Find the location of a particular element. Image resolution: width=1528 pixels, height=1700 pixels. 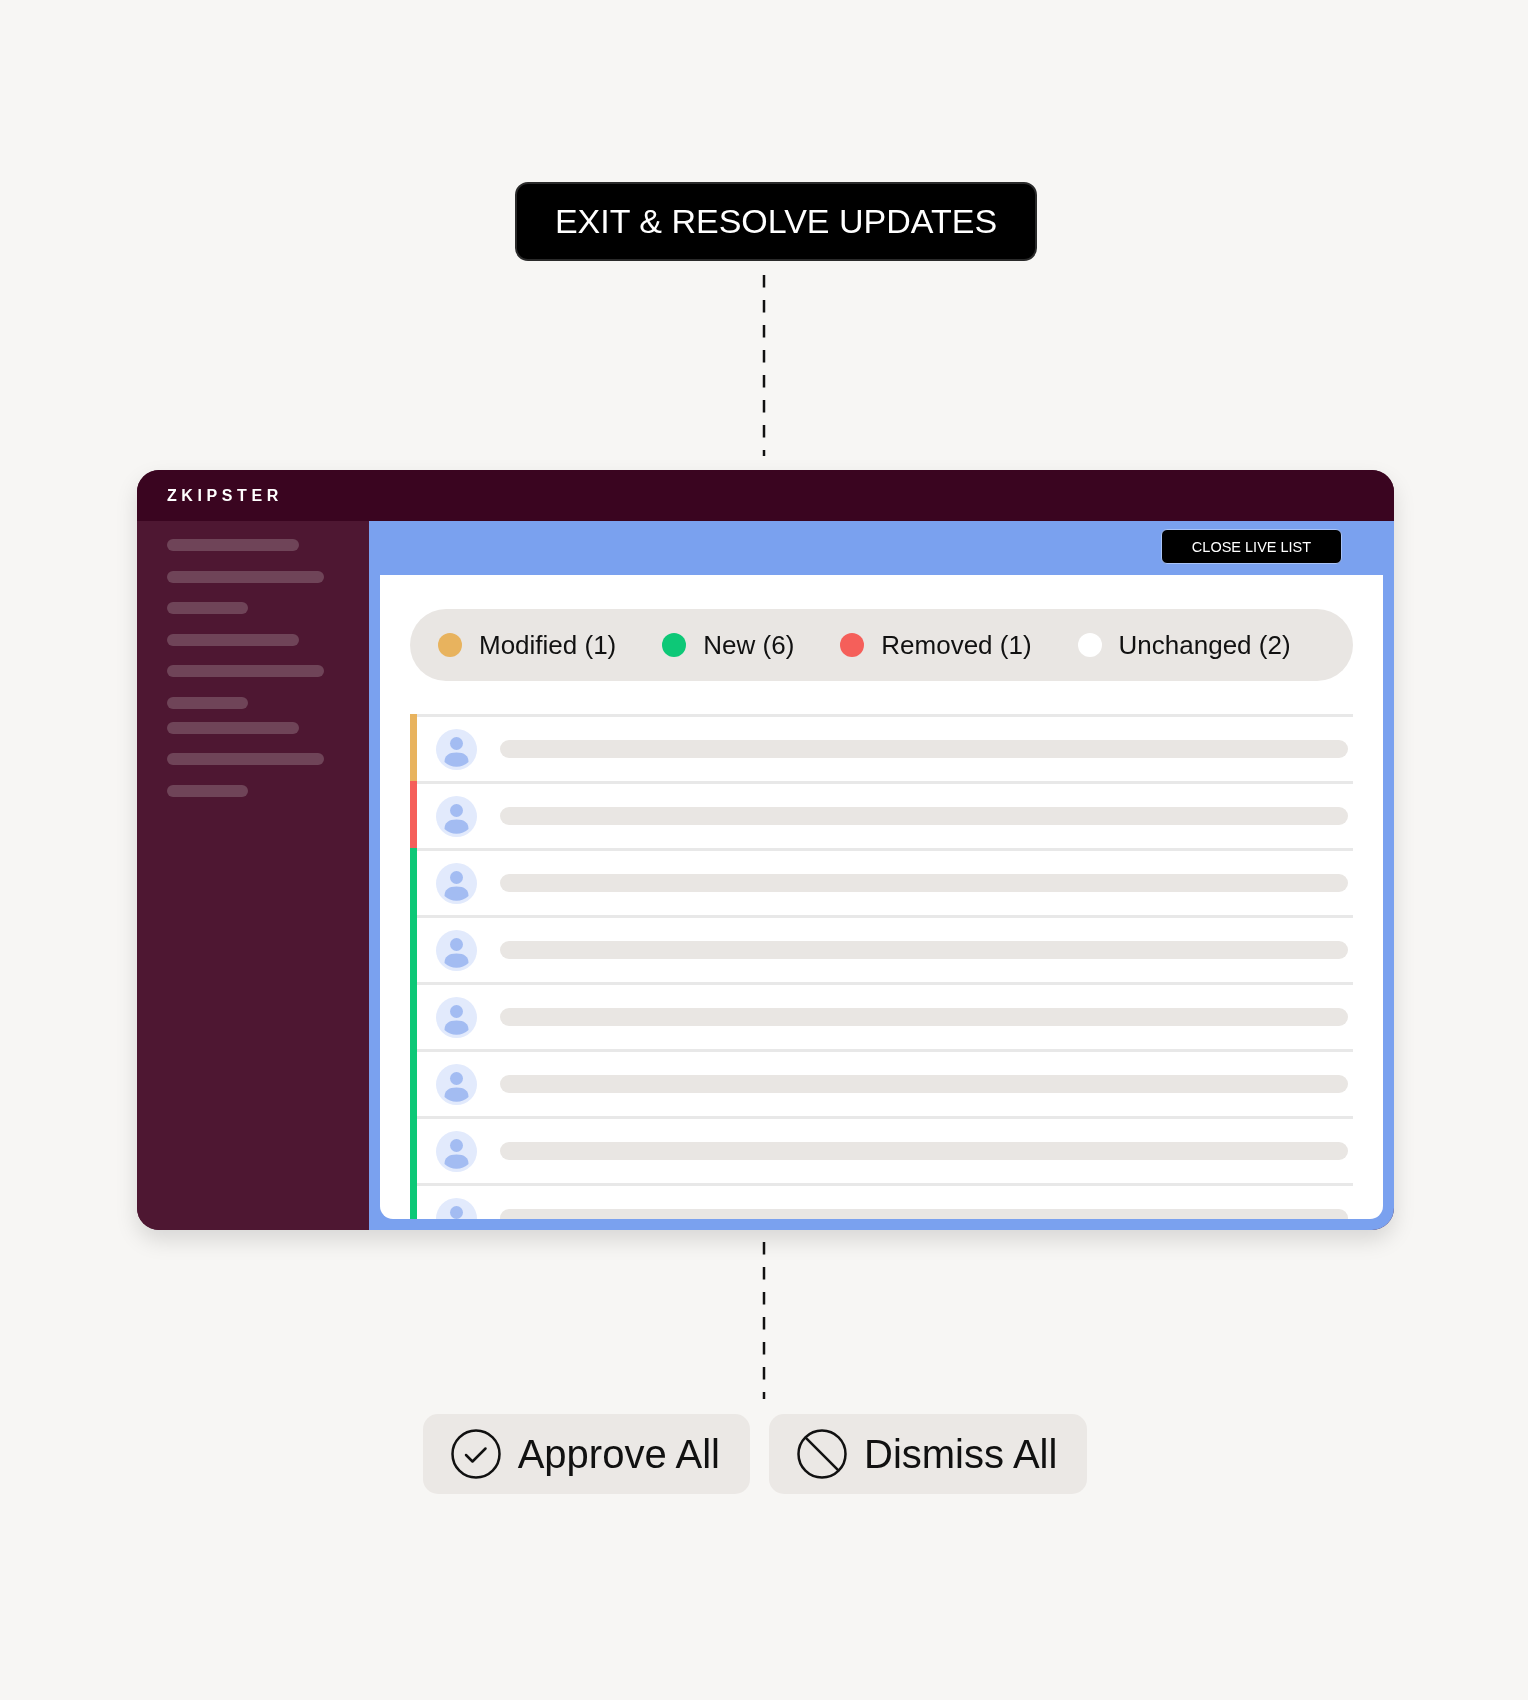

legend-label: Removed (1) is located at coordinates (956, 645).